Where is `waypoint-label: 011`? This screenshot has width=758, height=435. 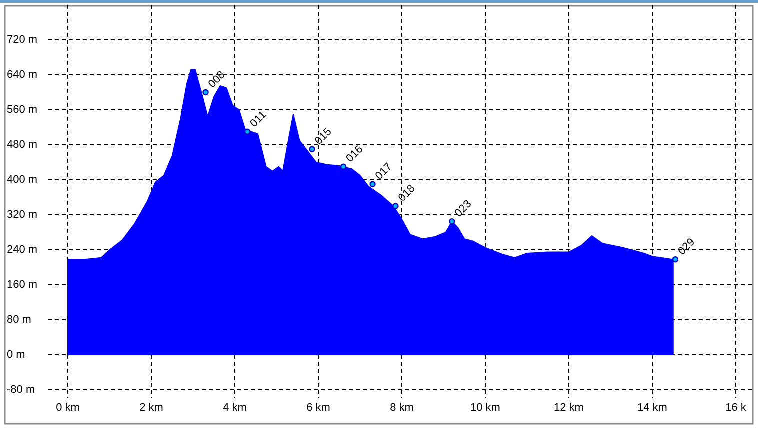 waypoint-label: 011 is located at coordinates (259, 119).